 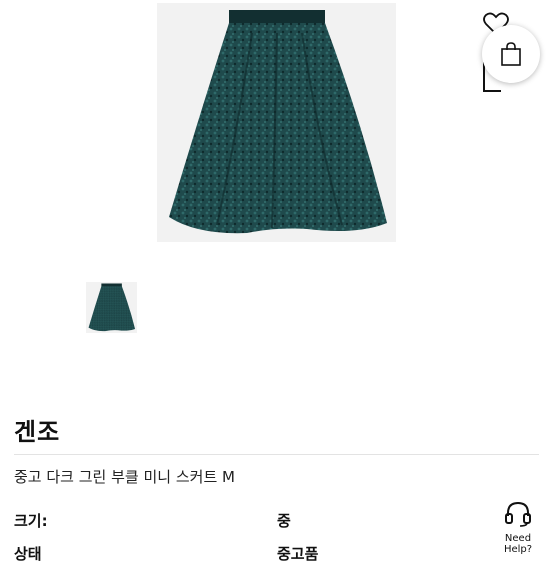 What do you see at coordinates (518, 544) in the screenshot?
I see `need-help-label: Need Help?` at bounding box center [518, 544].